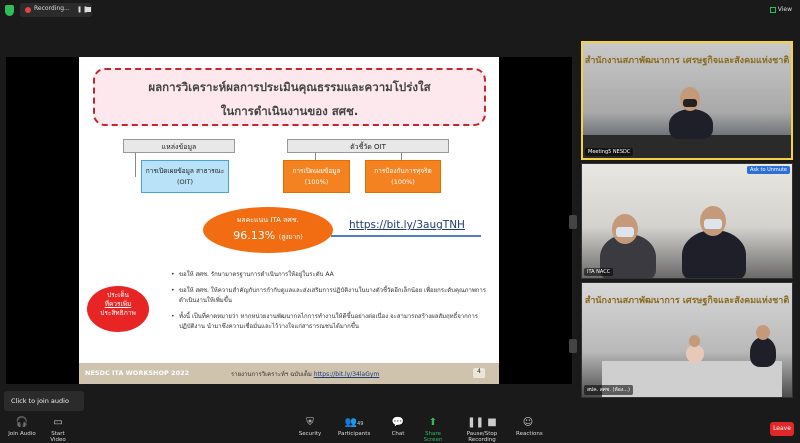 The image size is (800, 443). Describe the element at coordinates (479, 373) in the screenshot. I see `page-number: 4` at that location.